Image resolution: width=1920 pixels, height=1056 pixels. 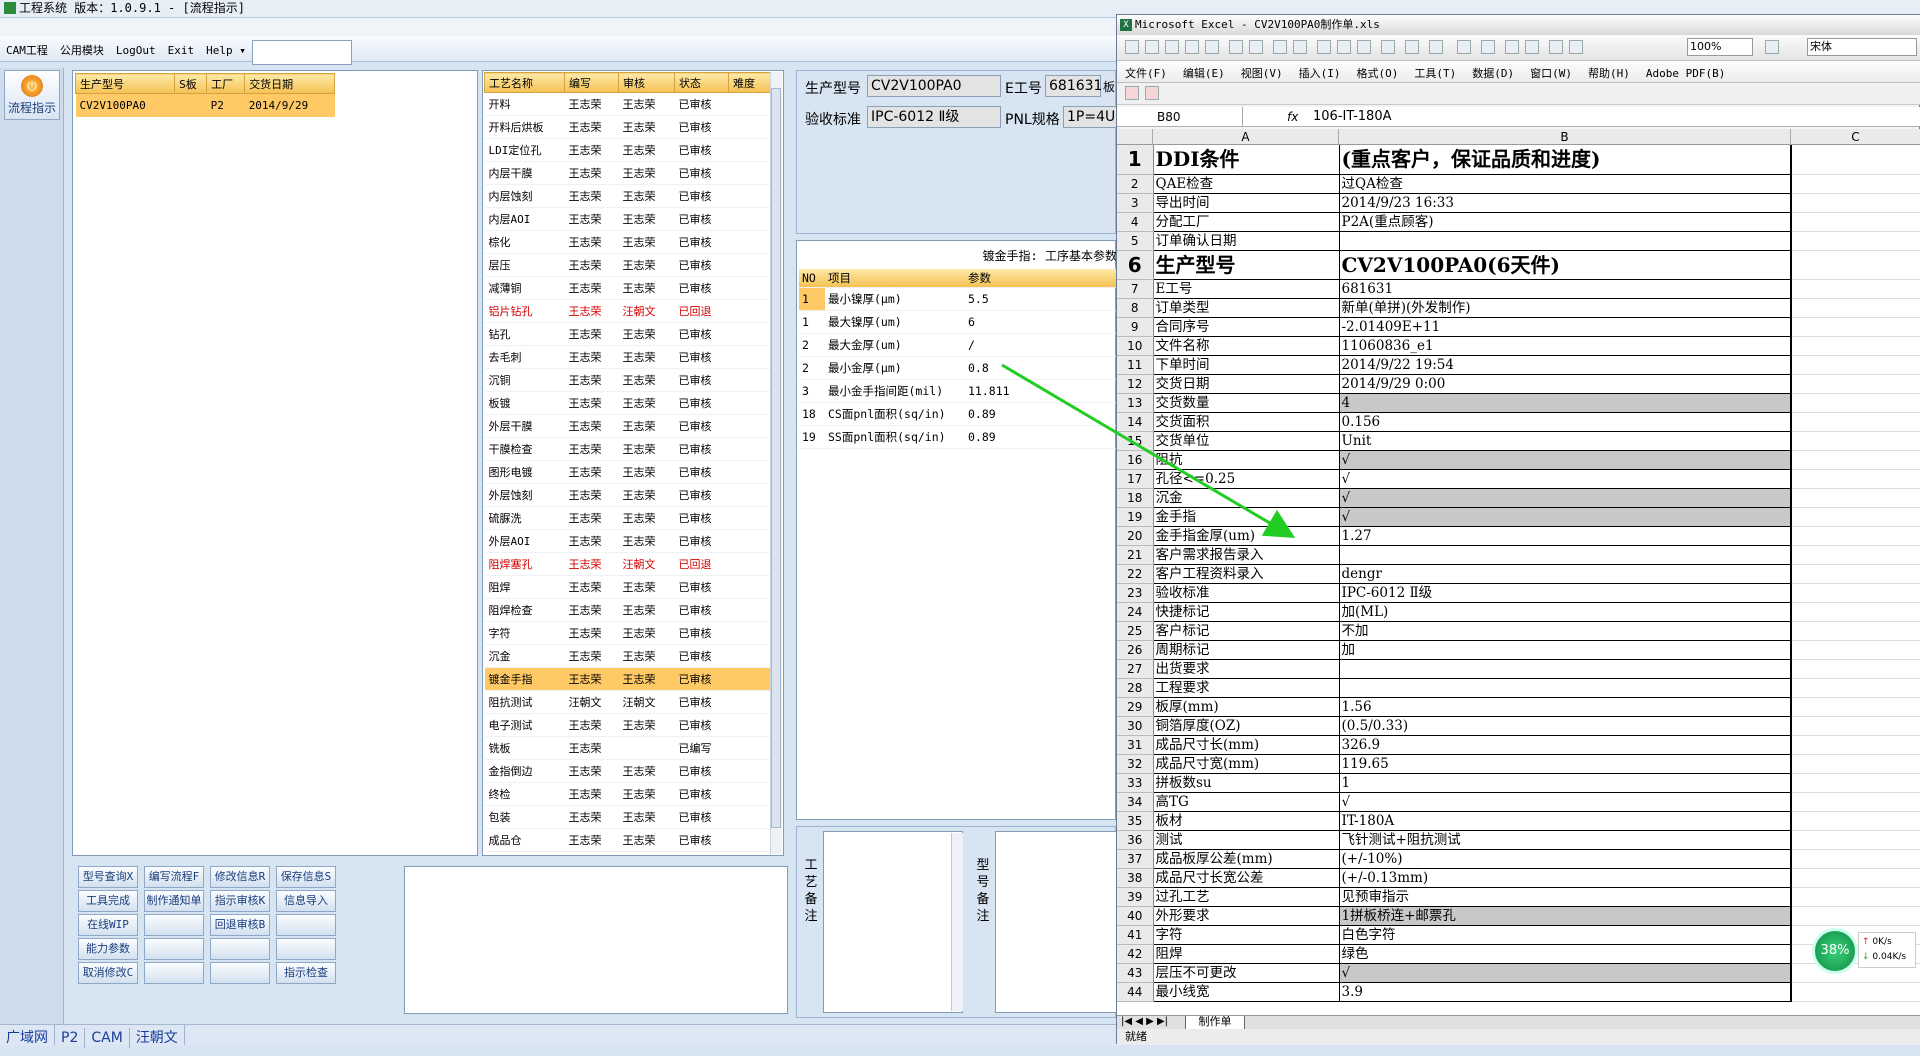 I want to click on cell-a: 层压不可更改, so click(x=1246, y=973).